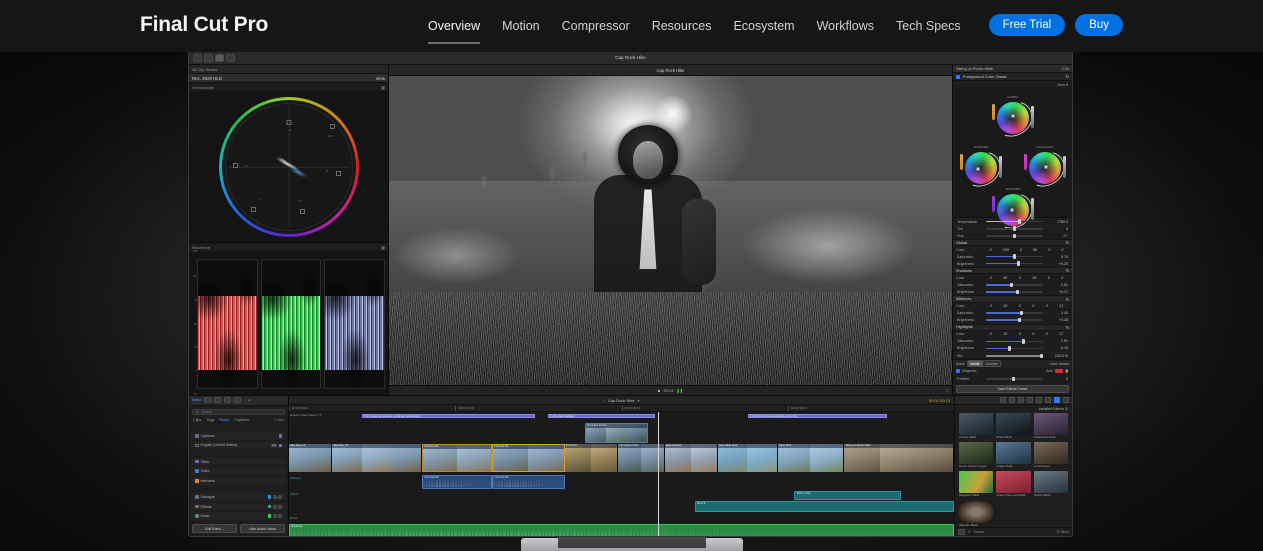 The width and height of the screenshot is (1263, 551). I want to click on color-wheel-midtones-brightness-slider, so click(993, 204).